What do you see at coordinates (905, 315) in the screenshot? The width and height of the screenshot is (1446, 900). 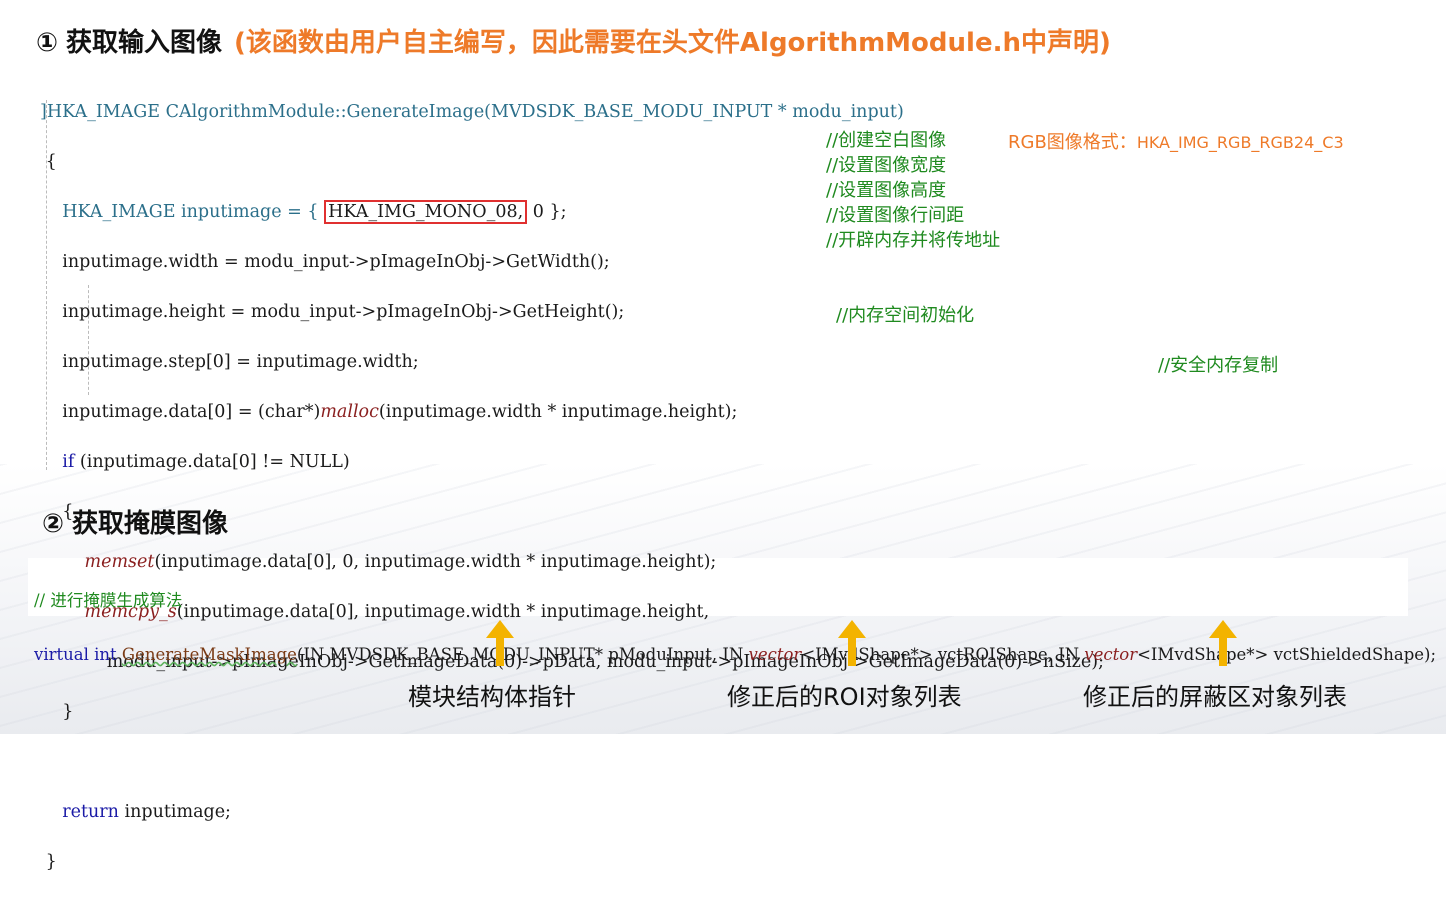 I see `comment-memset: //内存空间初始化` at bounding box center [905, 315].